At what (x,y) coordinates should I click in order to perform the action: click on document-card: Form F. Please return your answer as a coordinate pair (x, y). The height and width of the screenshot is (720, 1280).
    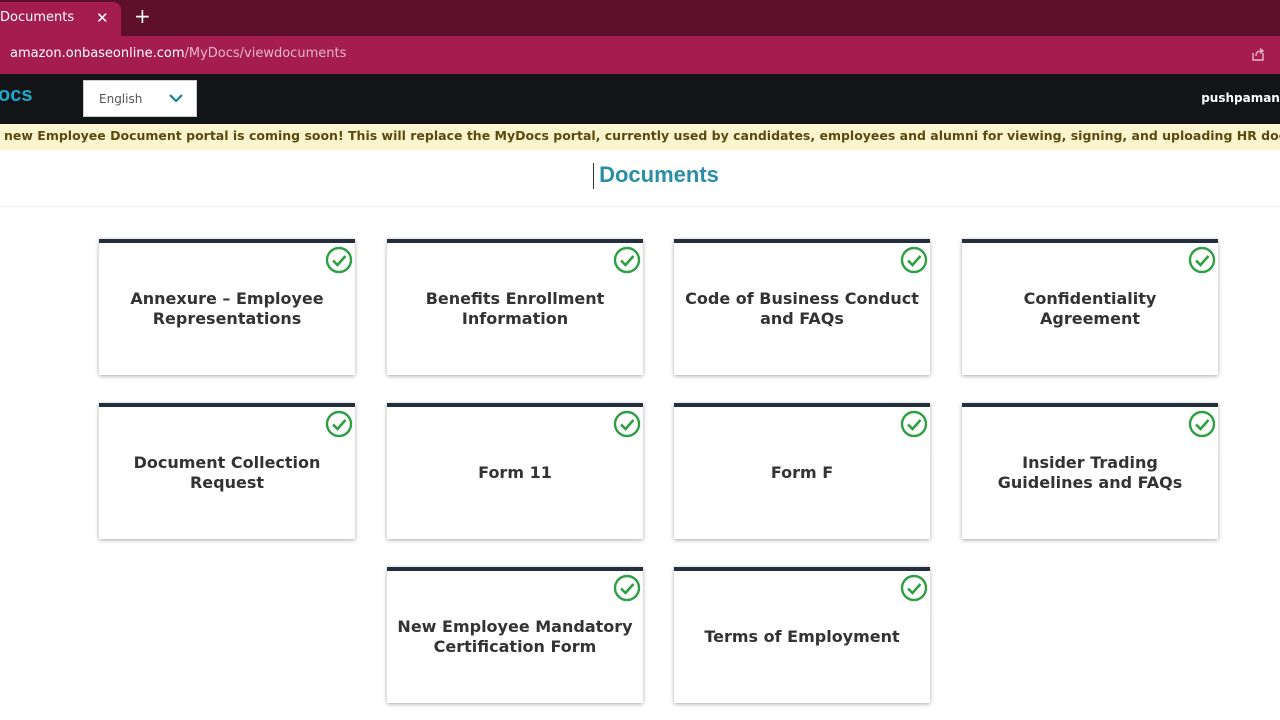
    Looking at the image, I should click on (802, 471).